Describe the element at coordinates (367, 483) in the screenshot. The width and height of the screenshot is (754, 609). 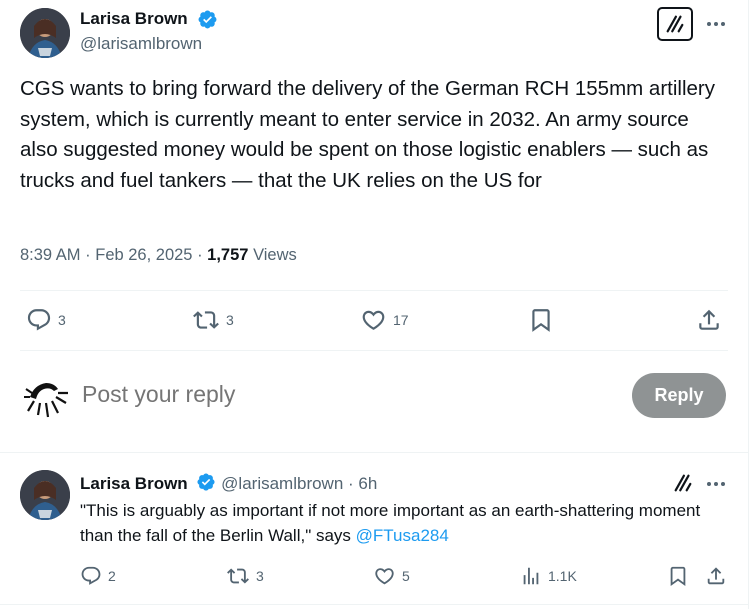
I see `reply-age: 6h` at that location.